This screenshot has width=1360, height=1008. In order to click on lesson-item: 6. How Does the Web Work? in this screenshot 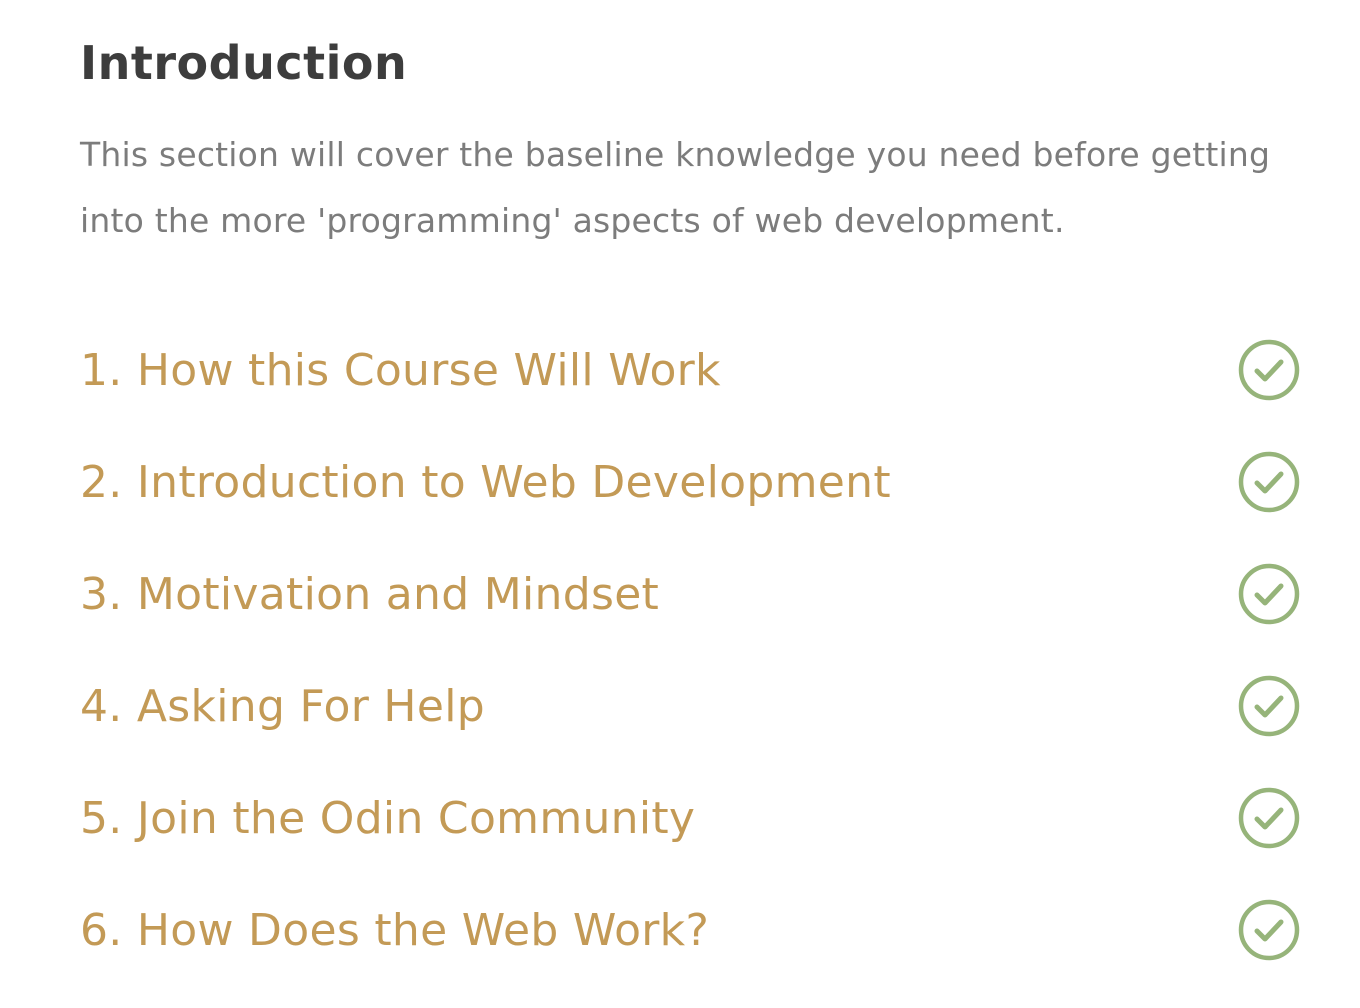, I will do `click(690, 930)`.